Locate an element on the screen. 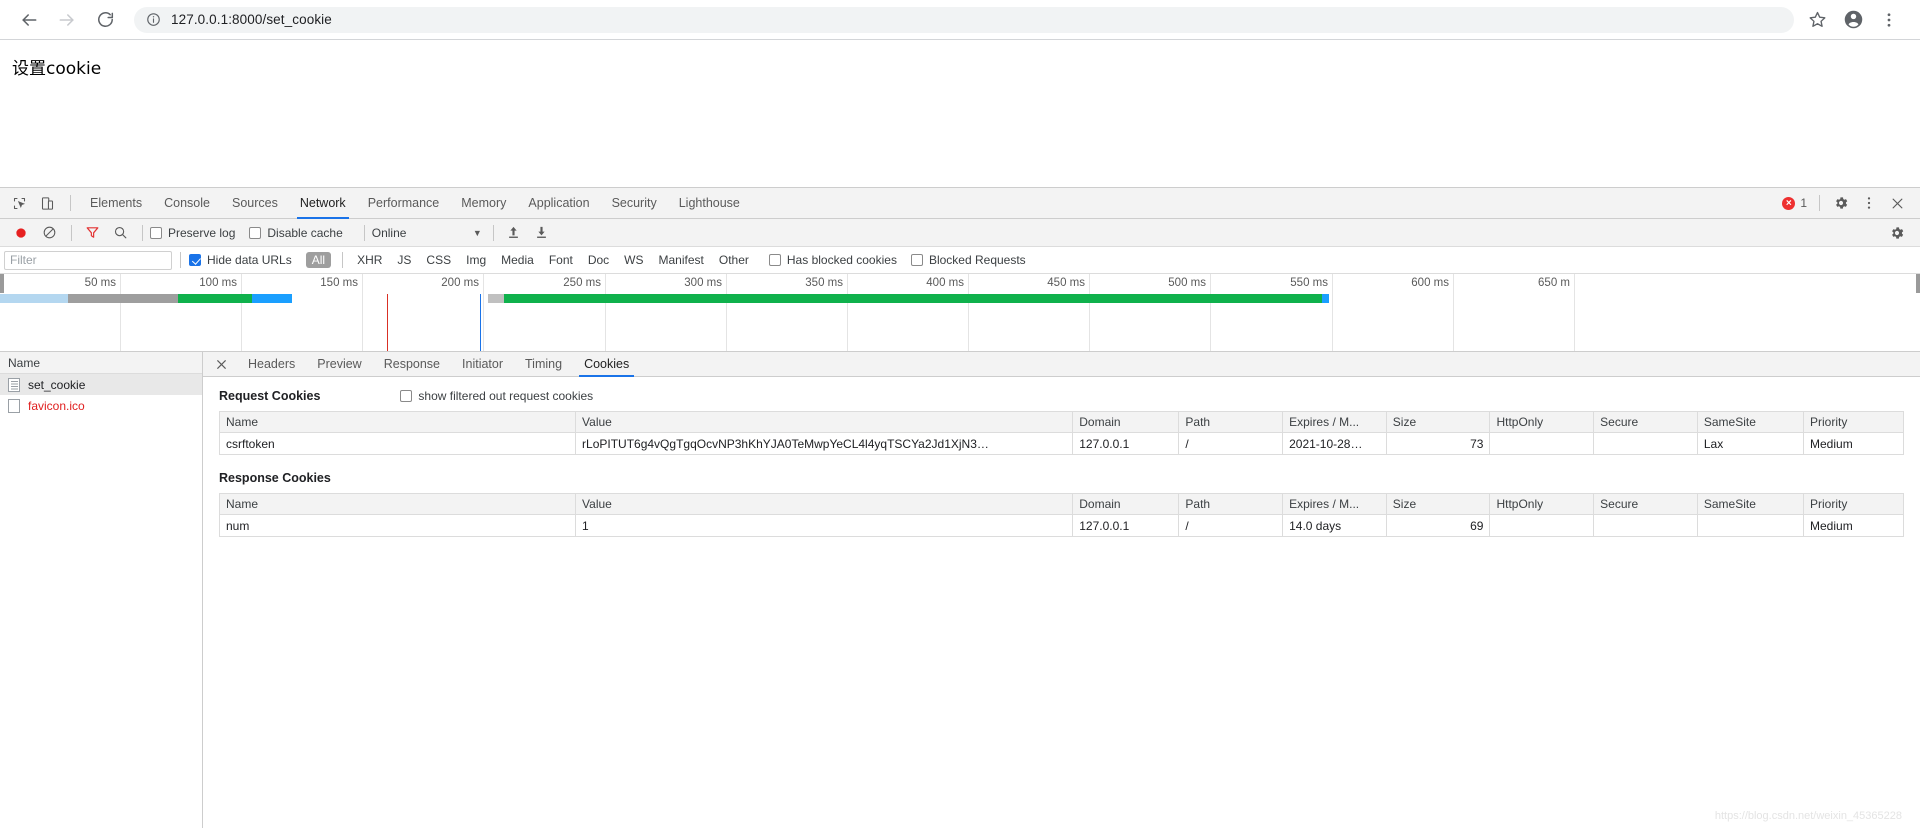 Image resolution: width=1920 pixels, height=828 pixels. has-blocked-cookies-checkbox: Has blocked cookies is located at coordinates (832, 260).